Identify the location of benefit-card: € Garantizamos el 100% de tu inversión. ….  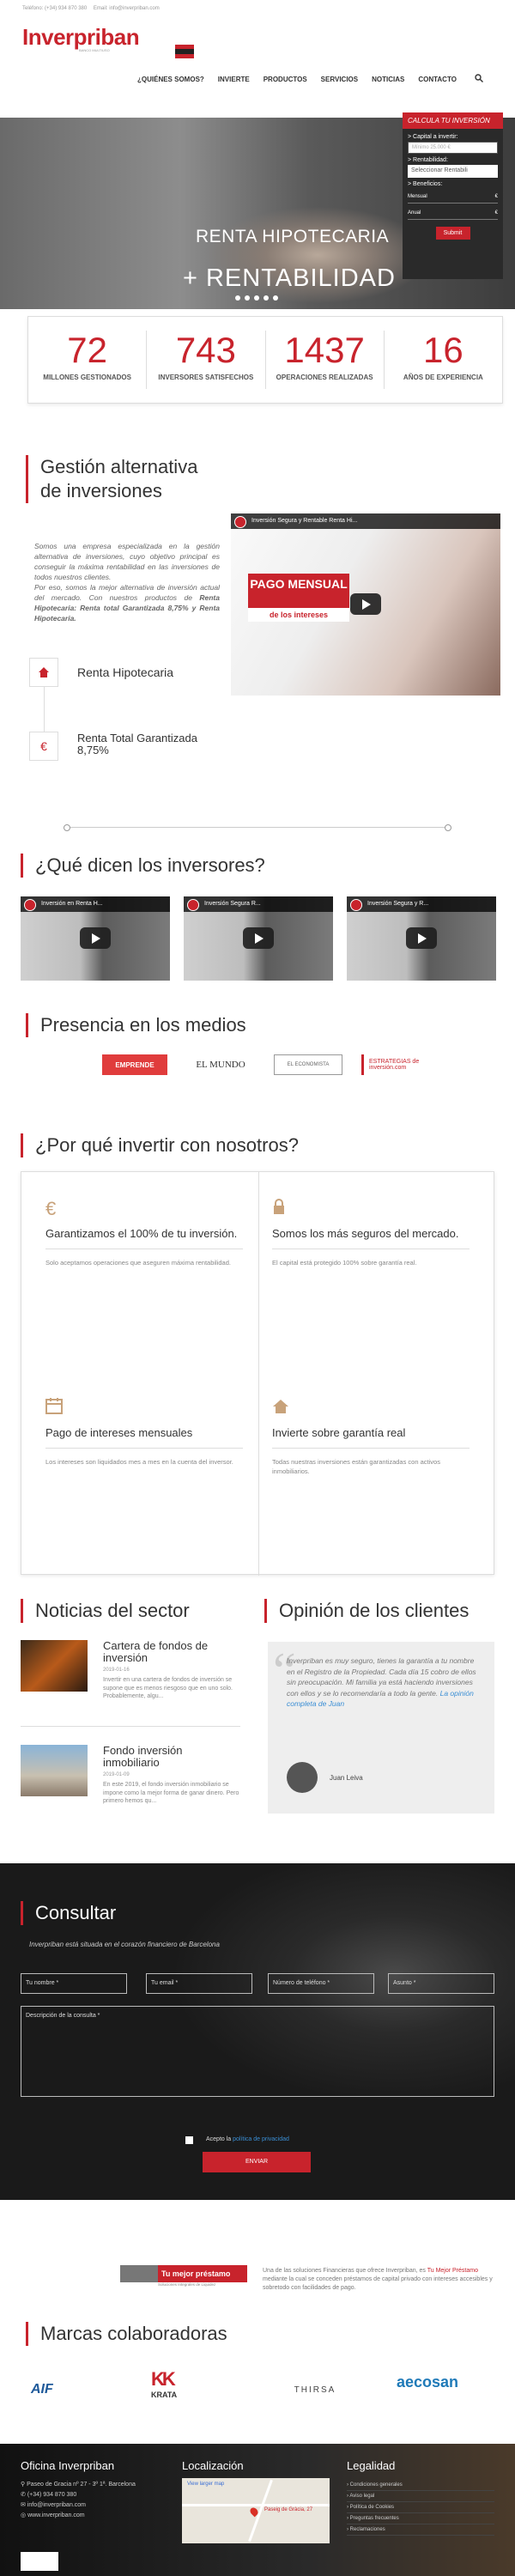
(144, 1232).